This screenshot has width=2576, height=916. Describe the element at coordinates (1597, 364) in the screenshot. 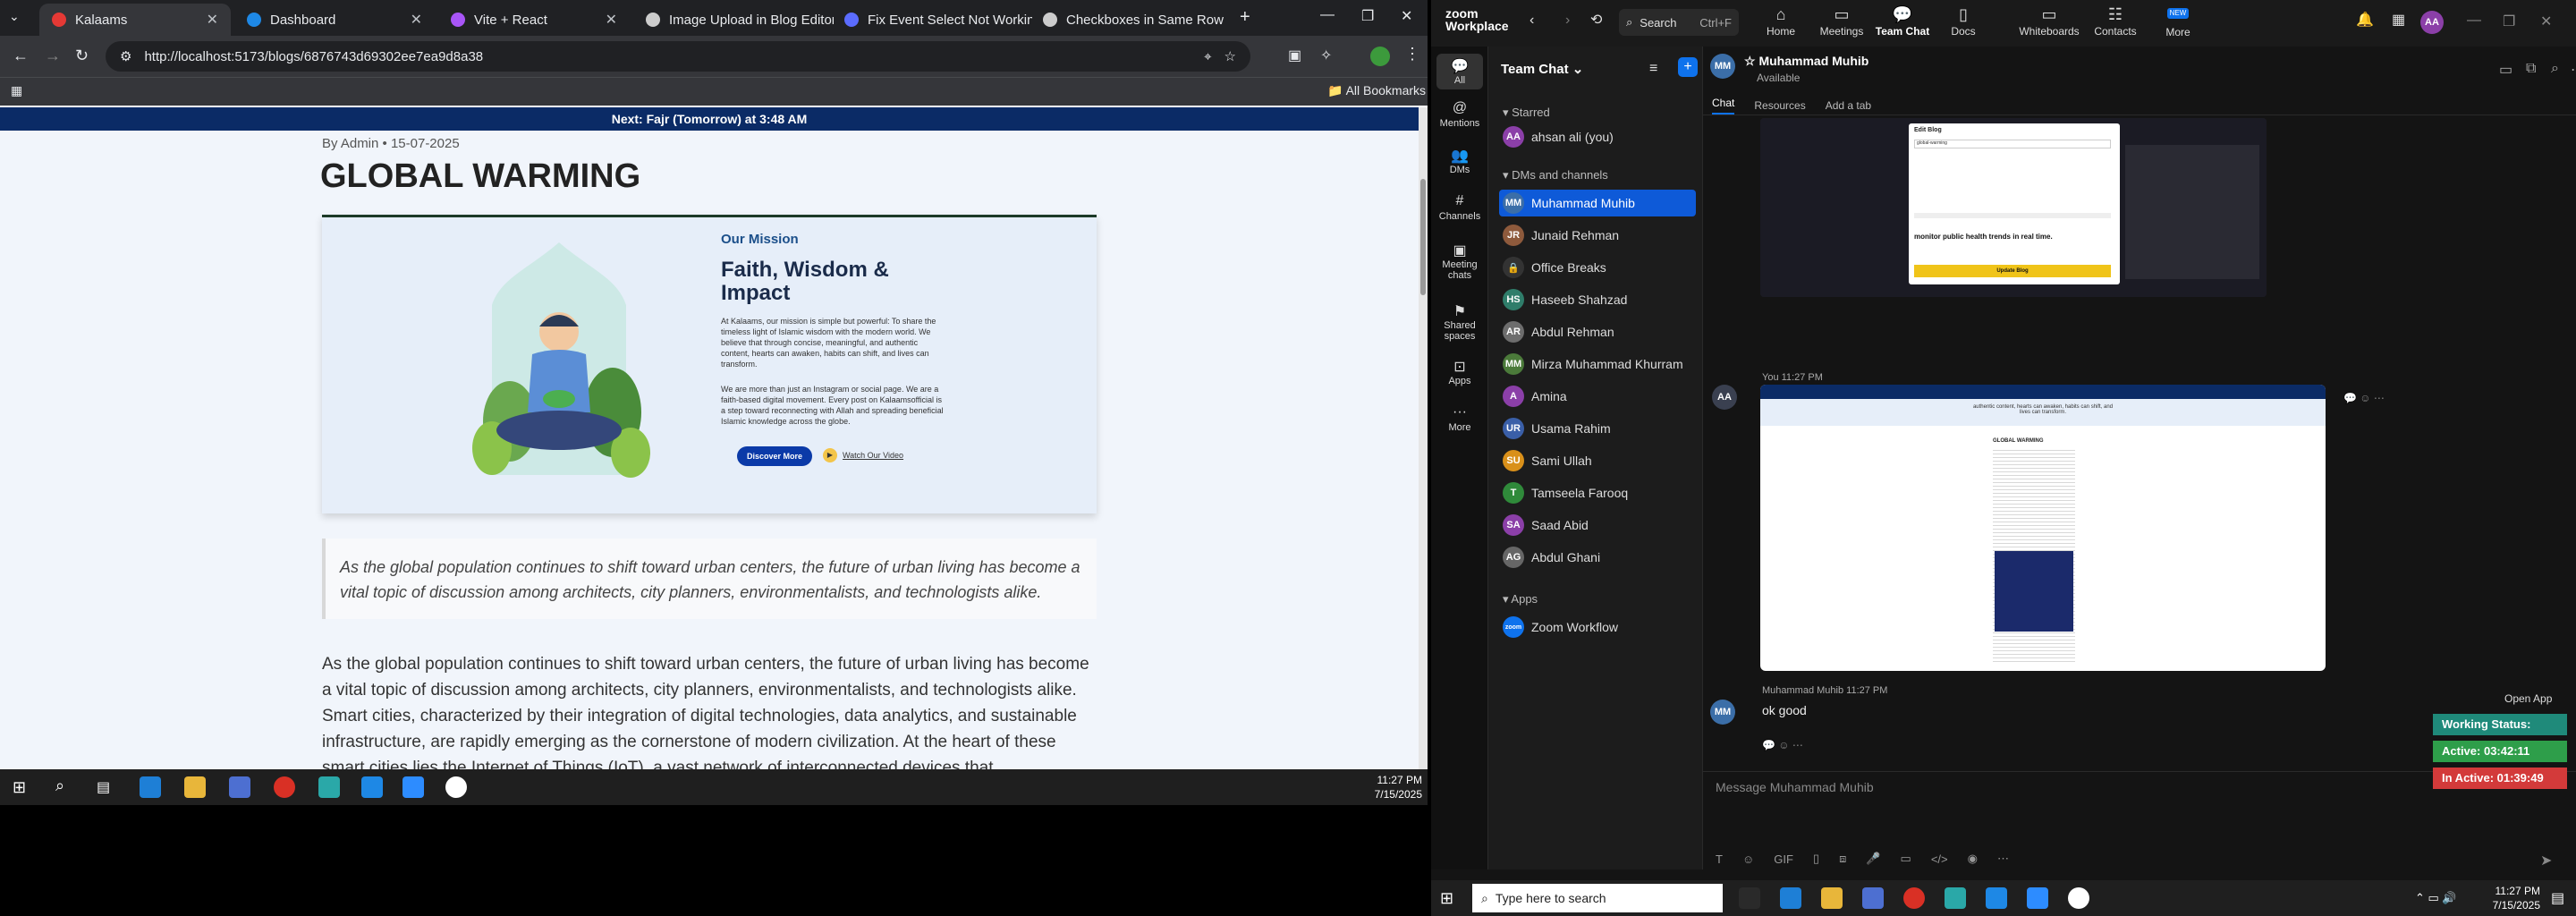

I see `contact-item: MM Mirza Muhammad Khurram` at that location.